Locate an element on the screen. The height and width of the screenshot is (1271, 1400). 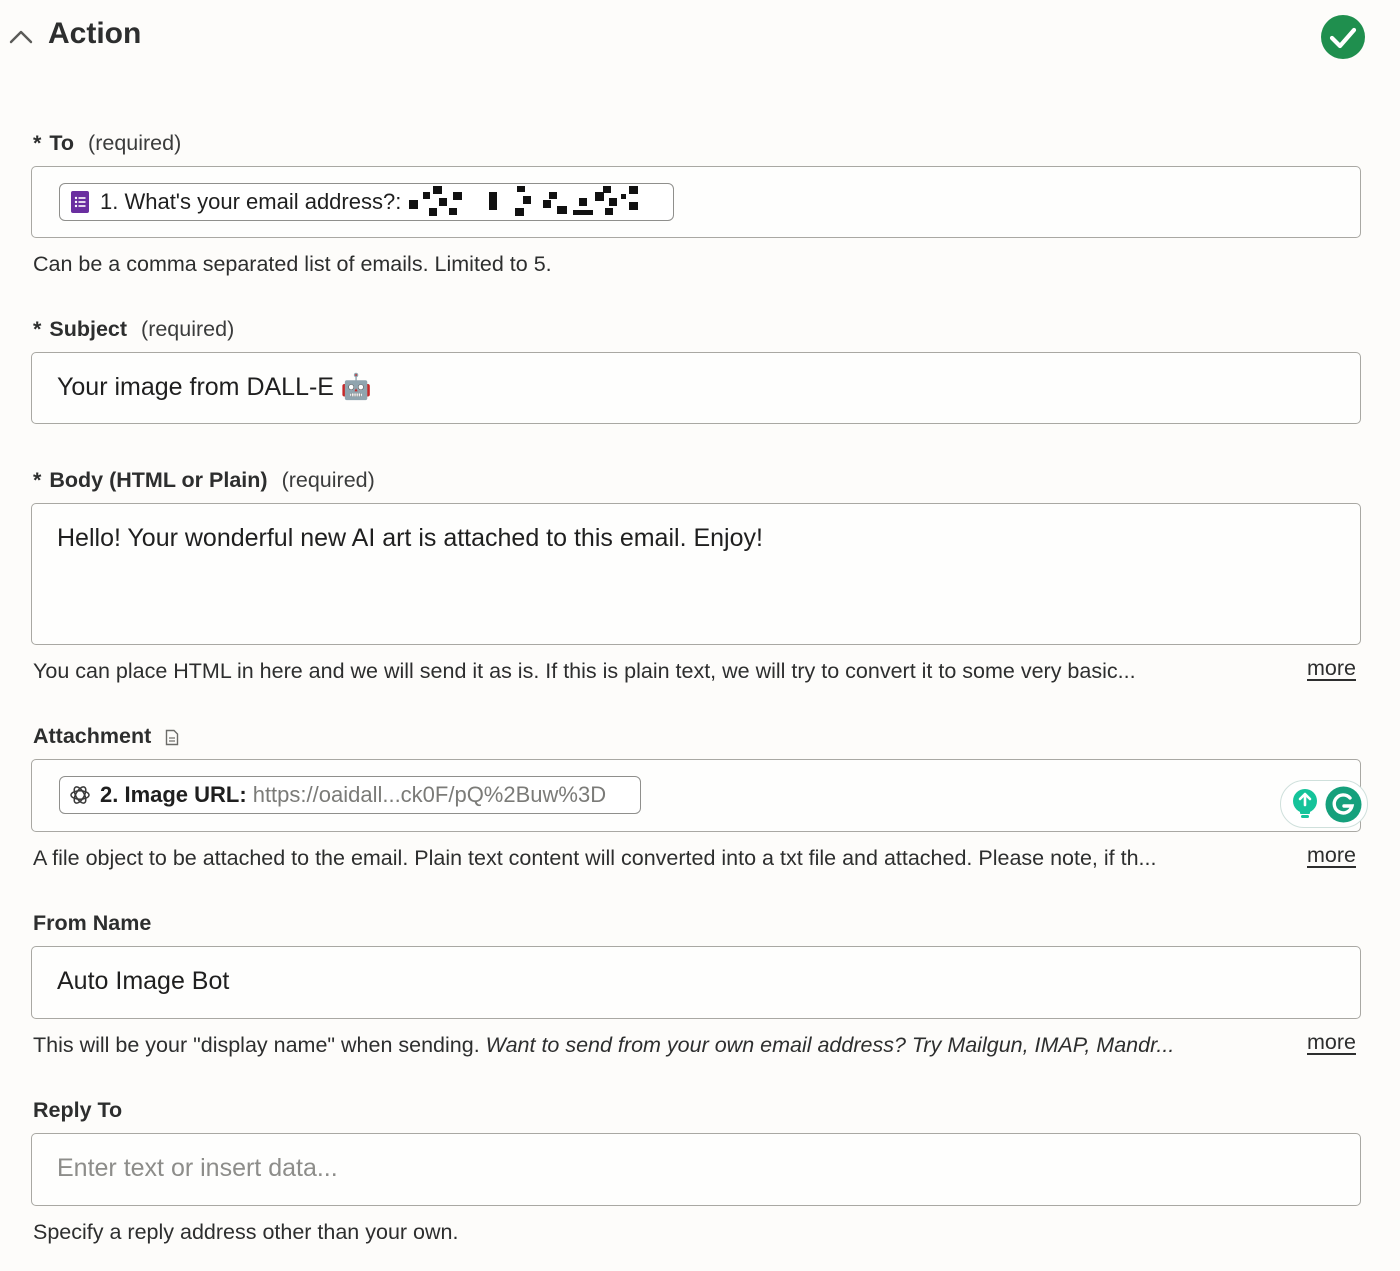
file-icon is located at coordinates (172, 737).